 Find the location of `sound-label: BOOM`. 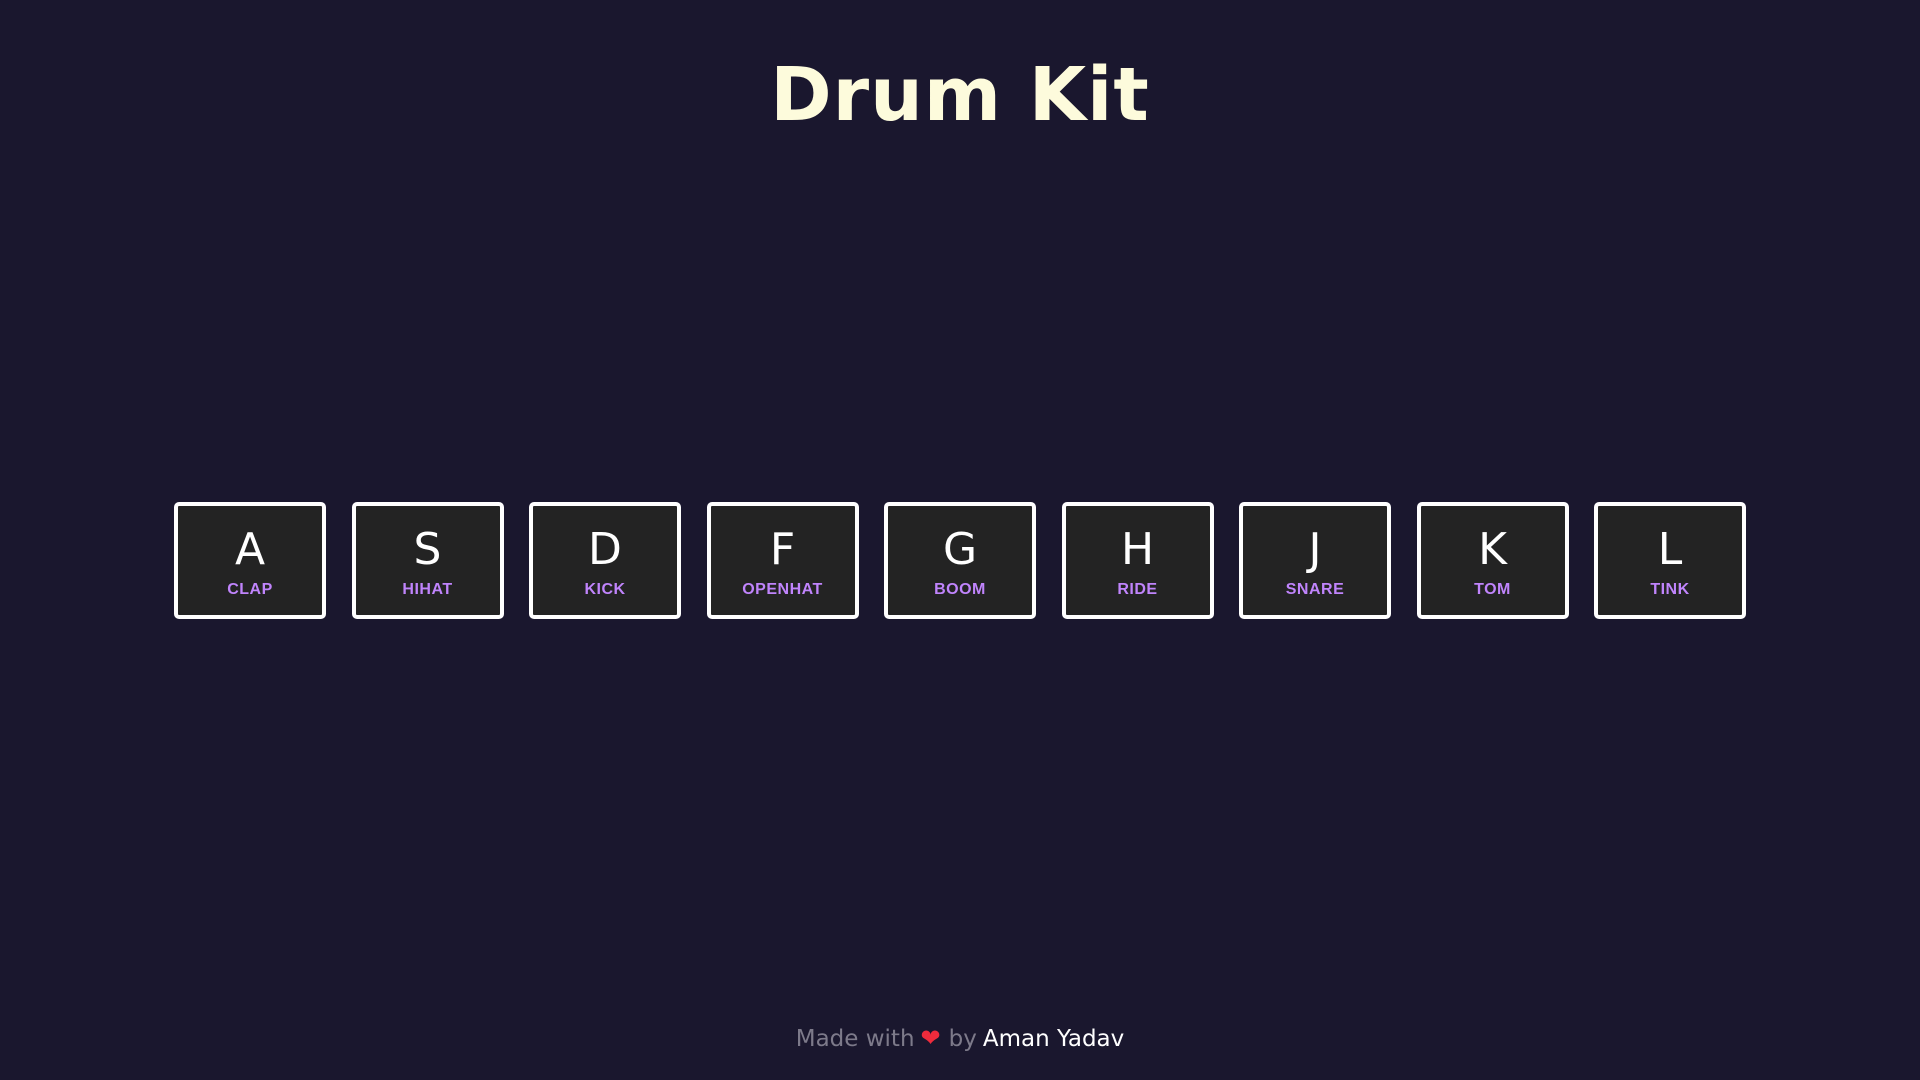

sound-label: BOOM is located at coordinates (960, 589).